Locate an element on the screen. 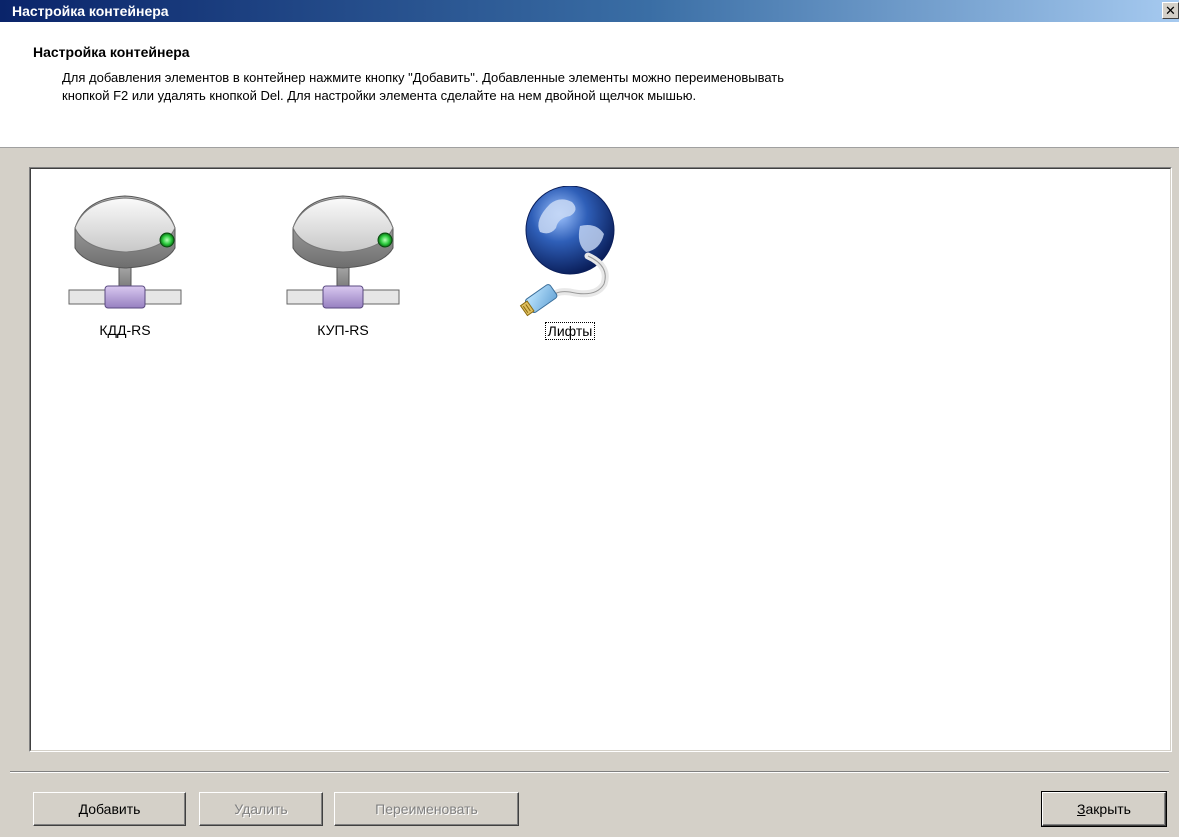 The height and width of the screenshot is (837, 1179). close-icon: ✕ is located at coordinates (1170, 10).